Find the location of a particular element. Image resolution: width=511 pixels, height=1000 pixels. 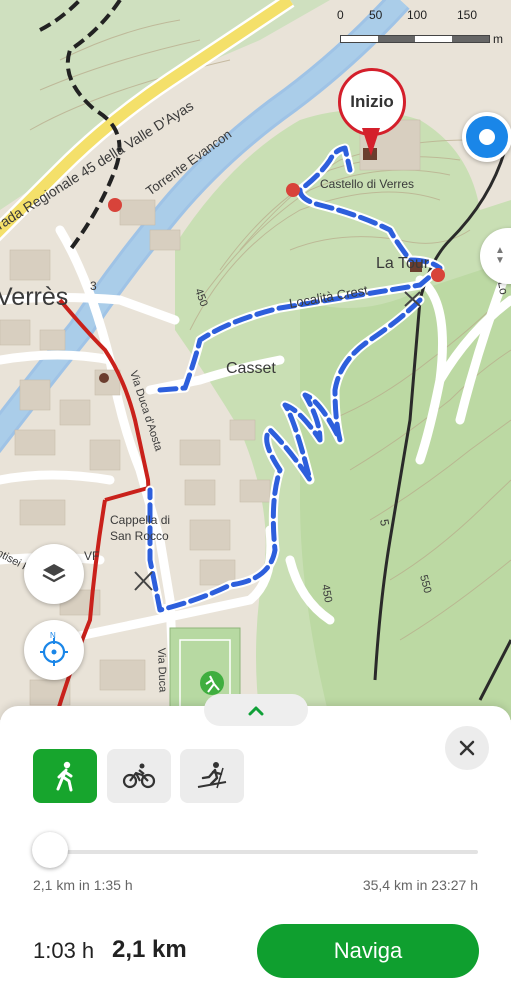

bike-mode-button is located at coordinates (139, 776).